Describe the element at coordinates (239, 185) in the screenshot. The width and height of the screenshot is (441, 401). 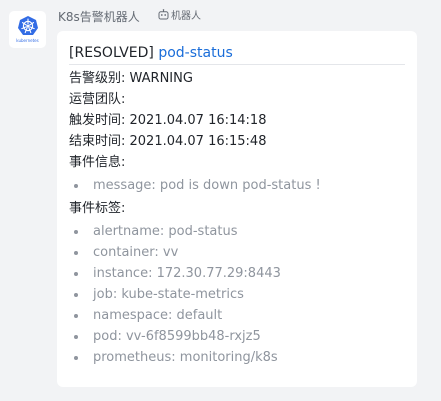
I see `list-item: message: pod is down pod-status !` at that location.